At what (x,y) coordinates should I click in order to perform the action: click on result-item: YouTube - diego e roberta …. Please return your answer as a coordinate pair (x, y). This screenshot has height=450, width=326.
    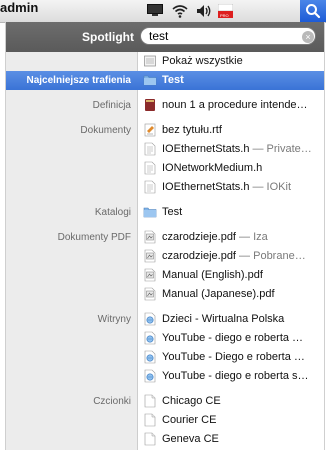
    Looking at the image, I should click on (165, 338).